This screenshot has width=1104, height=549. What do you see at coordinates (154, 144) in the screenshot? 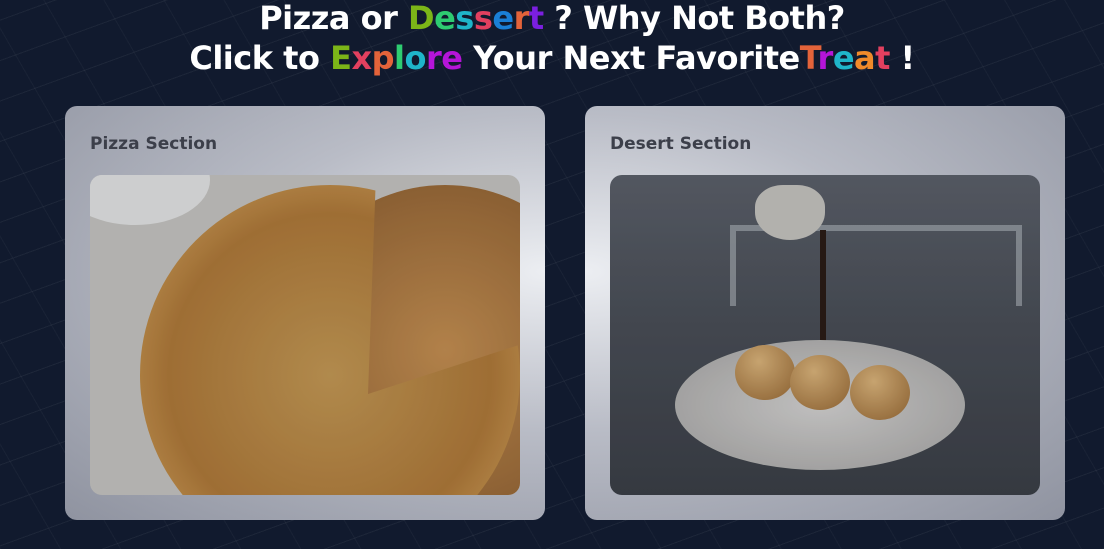
I see `pizza-section-title: Pizza Section` at bounding box center [154, 144].